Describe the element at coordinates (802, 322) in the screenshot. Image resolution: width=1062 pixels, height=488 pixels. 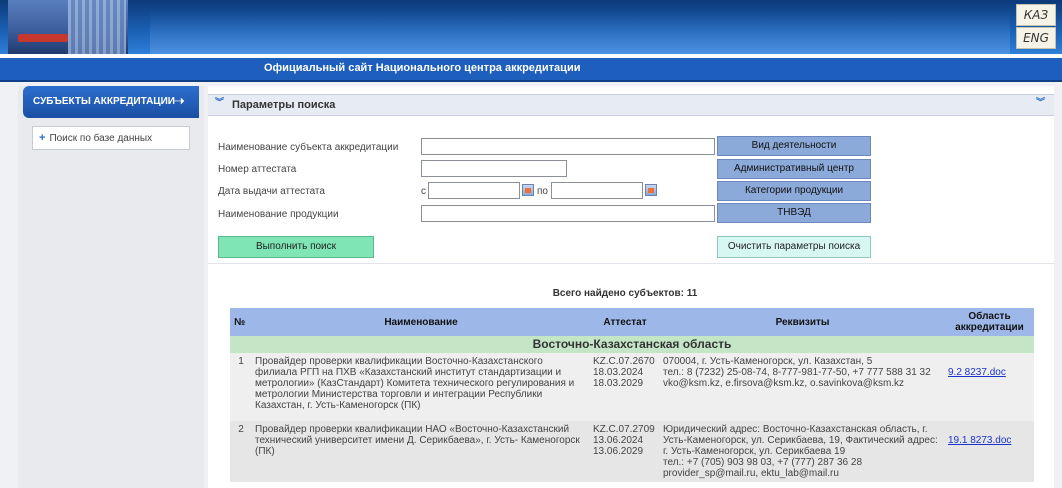
I see `col-details: Реквизиты` at that location.